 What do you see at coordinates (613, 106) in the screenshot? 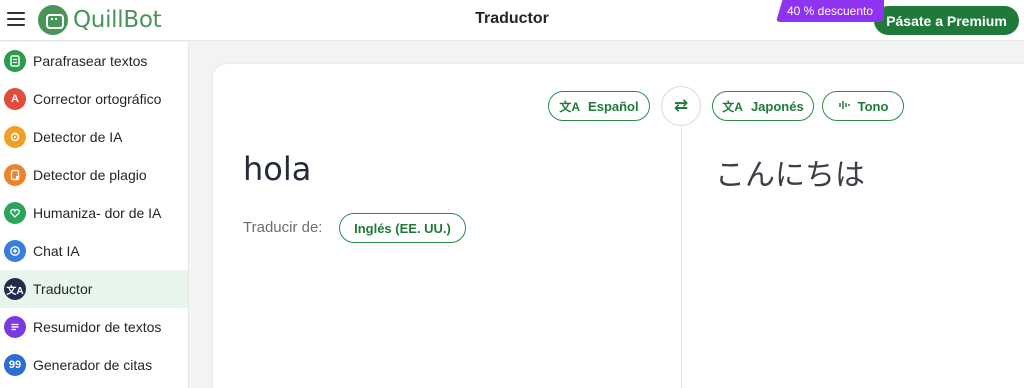
I see `source-language-label: Español` at bounding box center [613, 106].